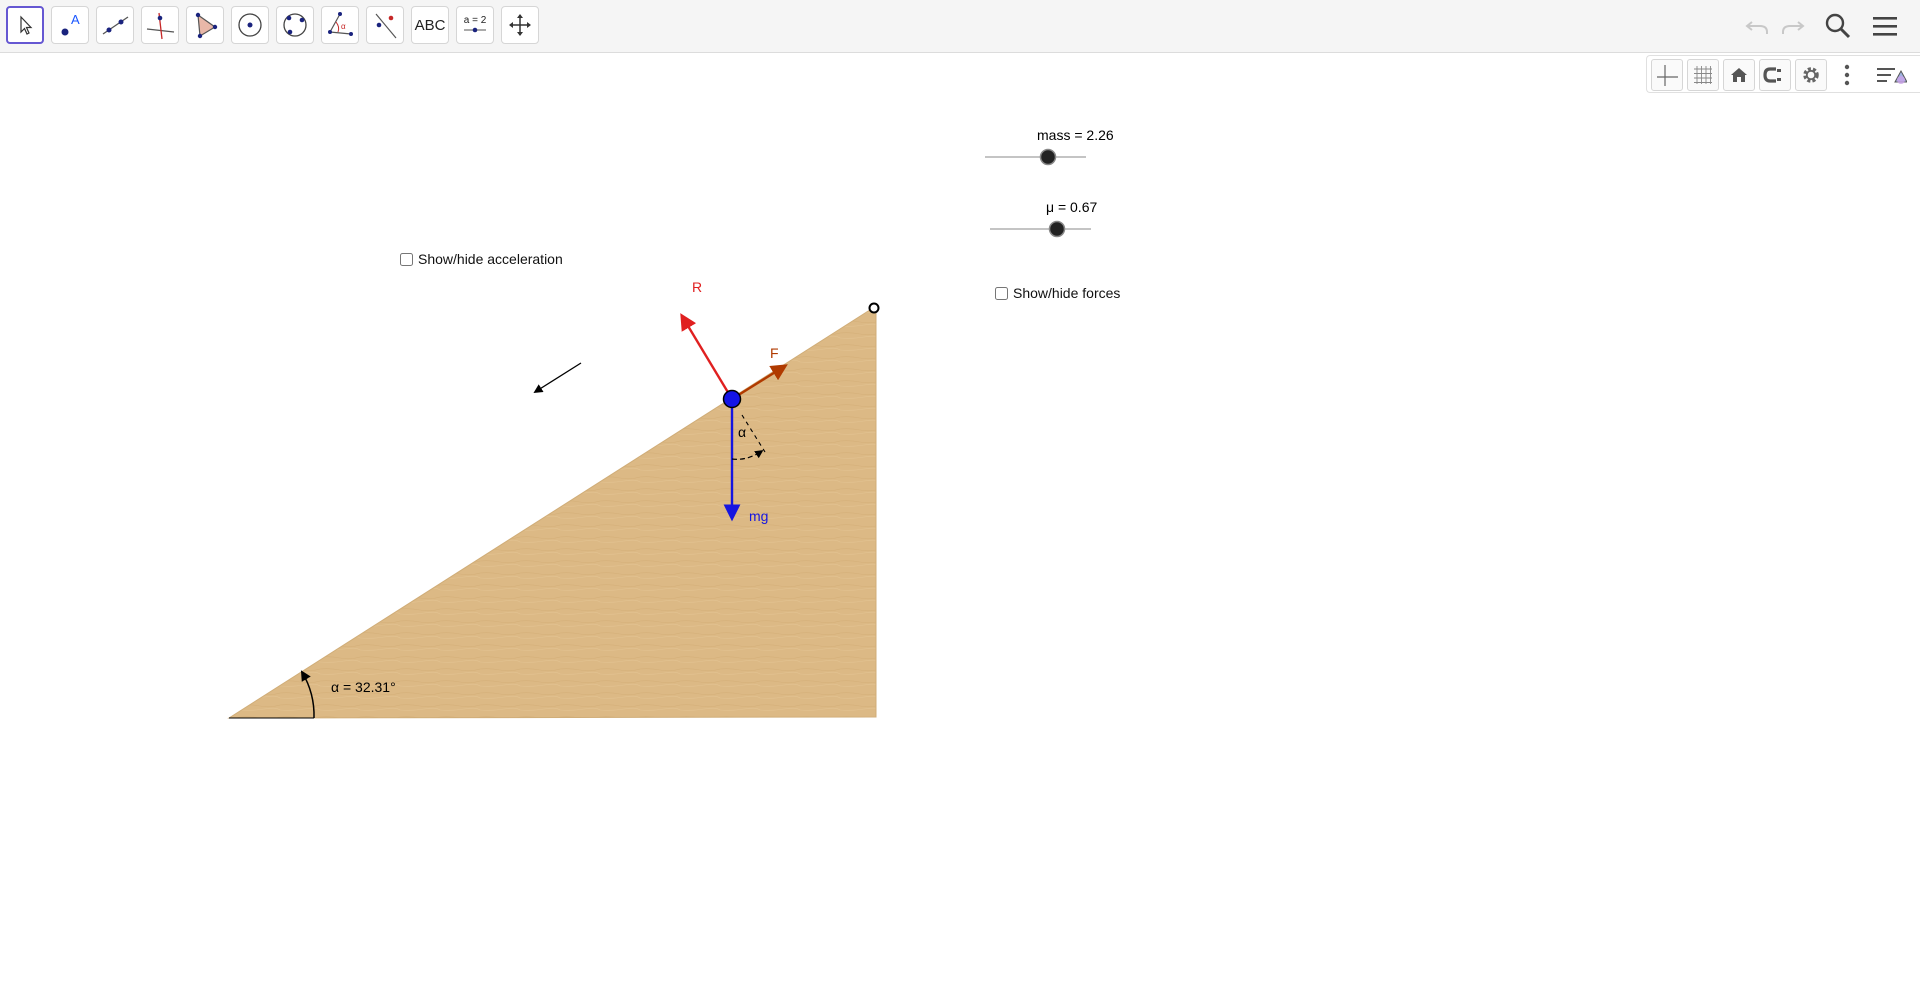 The width and height of the screenshot is (1920, 990). I want to click on slider-tool-label: a = 2, so click(475, 20).